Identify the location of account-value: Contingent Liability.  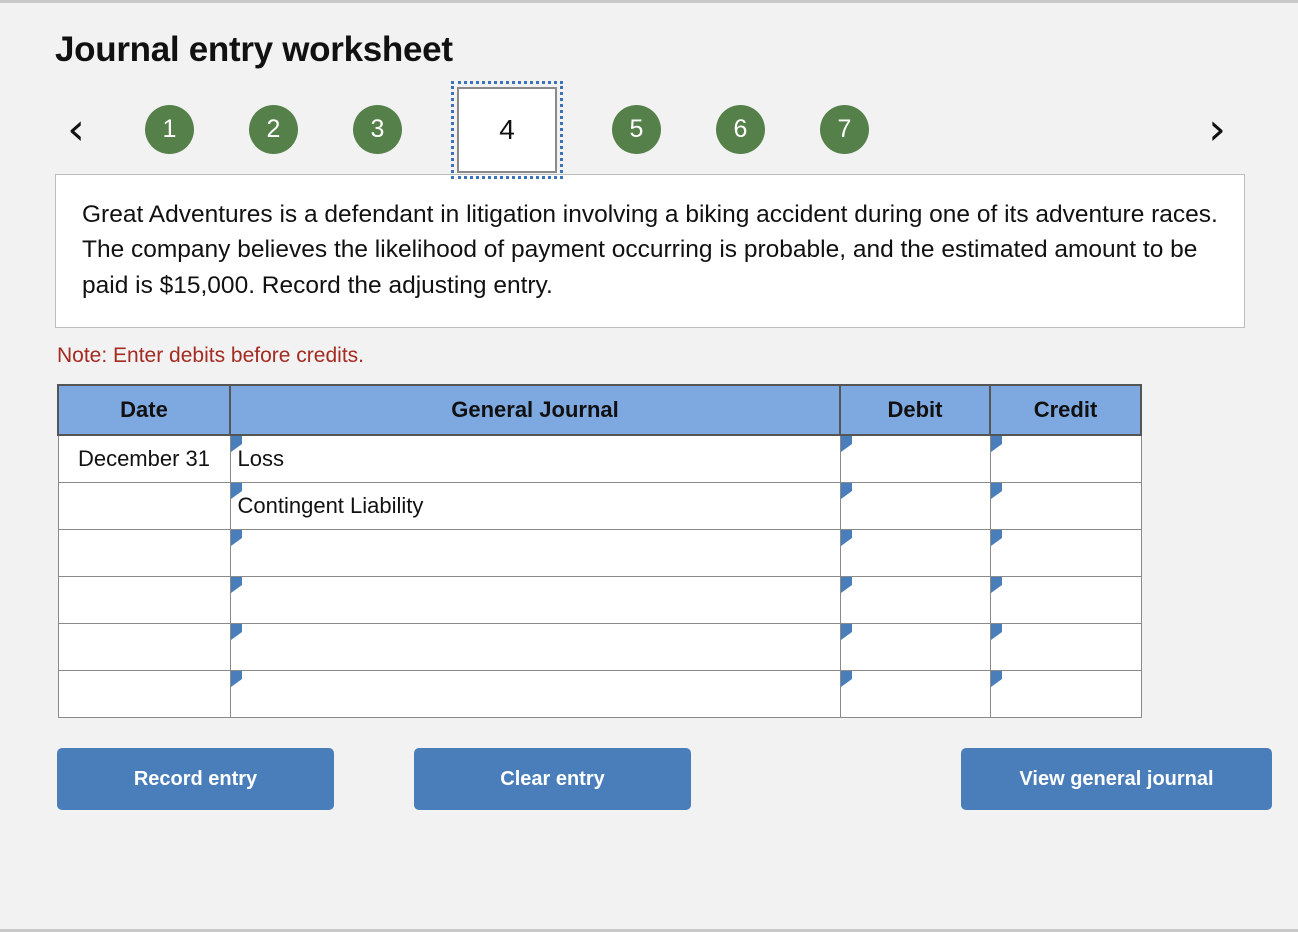
(330, 506).